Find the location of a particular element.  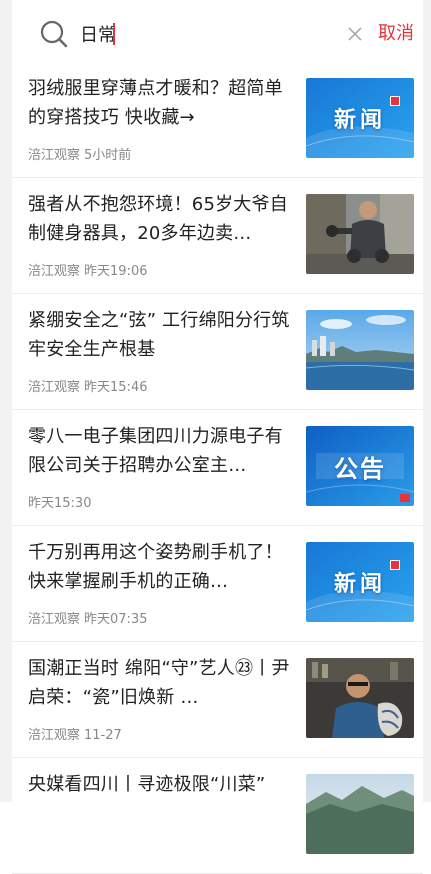

news-time: 昨天15:46 is located at coordinates (116, 387).